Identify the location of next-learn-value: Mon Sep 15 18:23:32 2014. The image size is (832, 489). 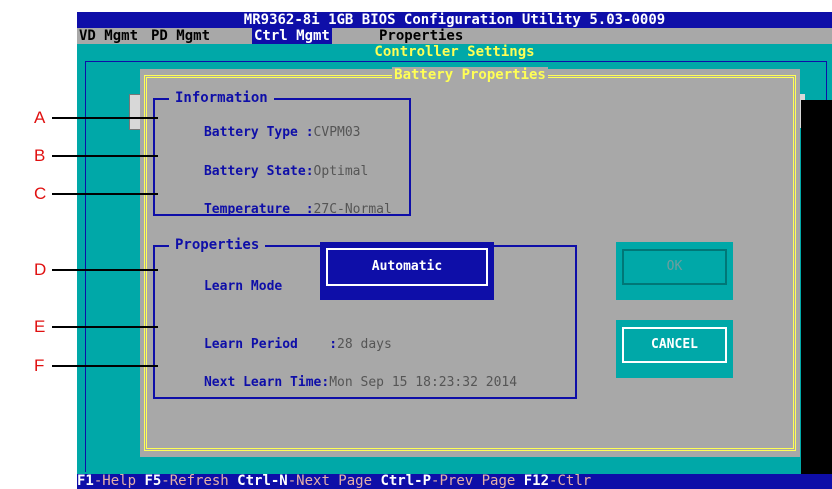
(423, 382).